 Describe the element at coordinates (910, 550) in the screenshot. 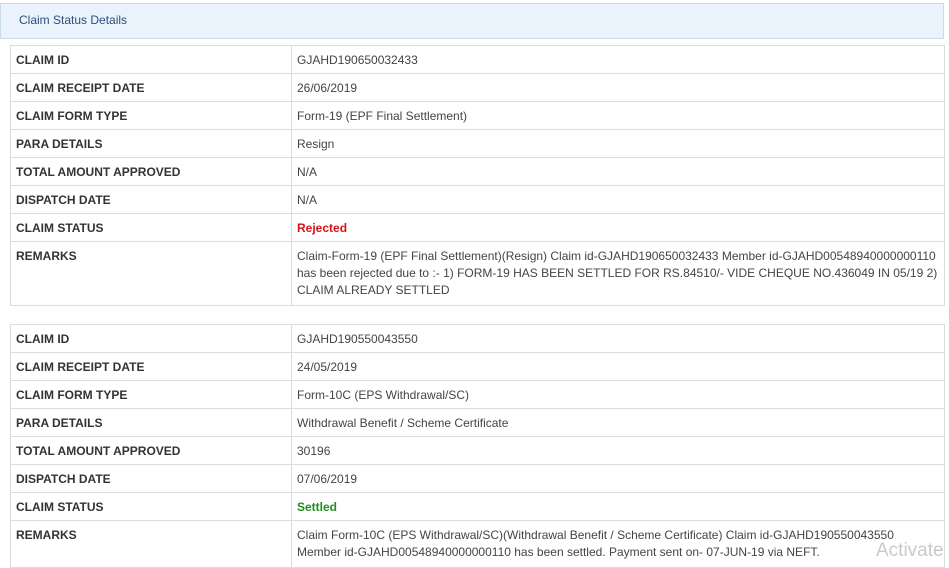

I see `activation-watermark: Activate` at that location.